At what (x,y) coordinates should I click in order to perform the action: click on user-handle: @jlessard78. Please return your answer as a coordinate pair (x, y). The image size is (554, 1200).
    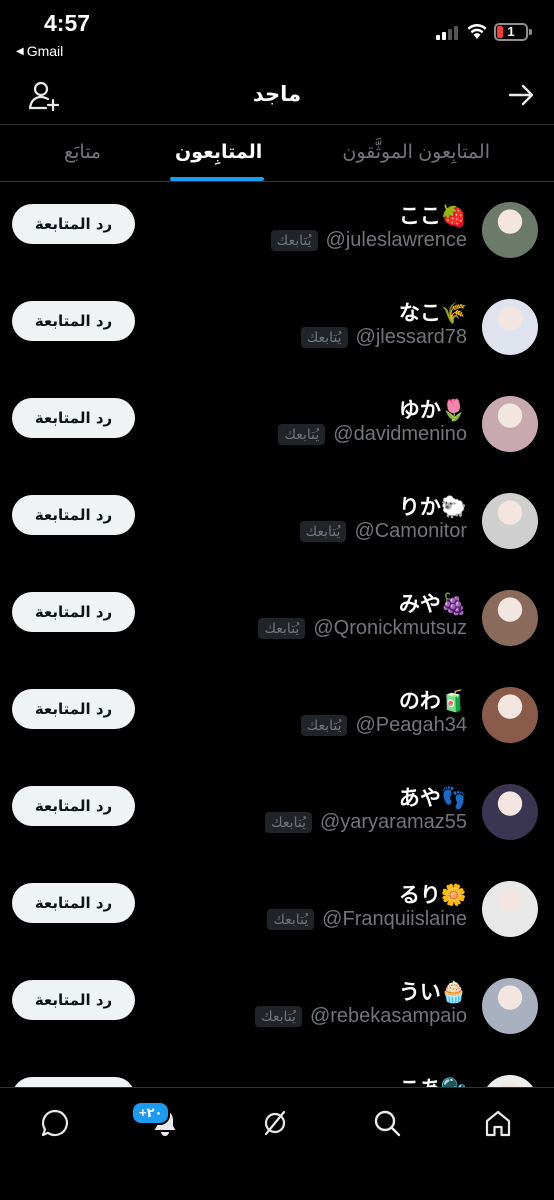
    Looking at the image, I should click on (411, 337).